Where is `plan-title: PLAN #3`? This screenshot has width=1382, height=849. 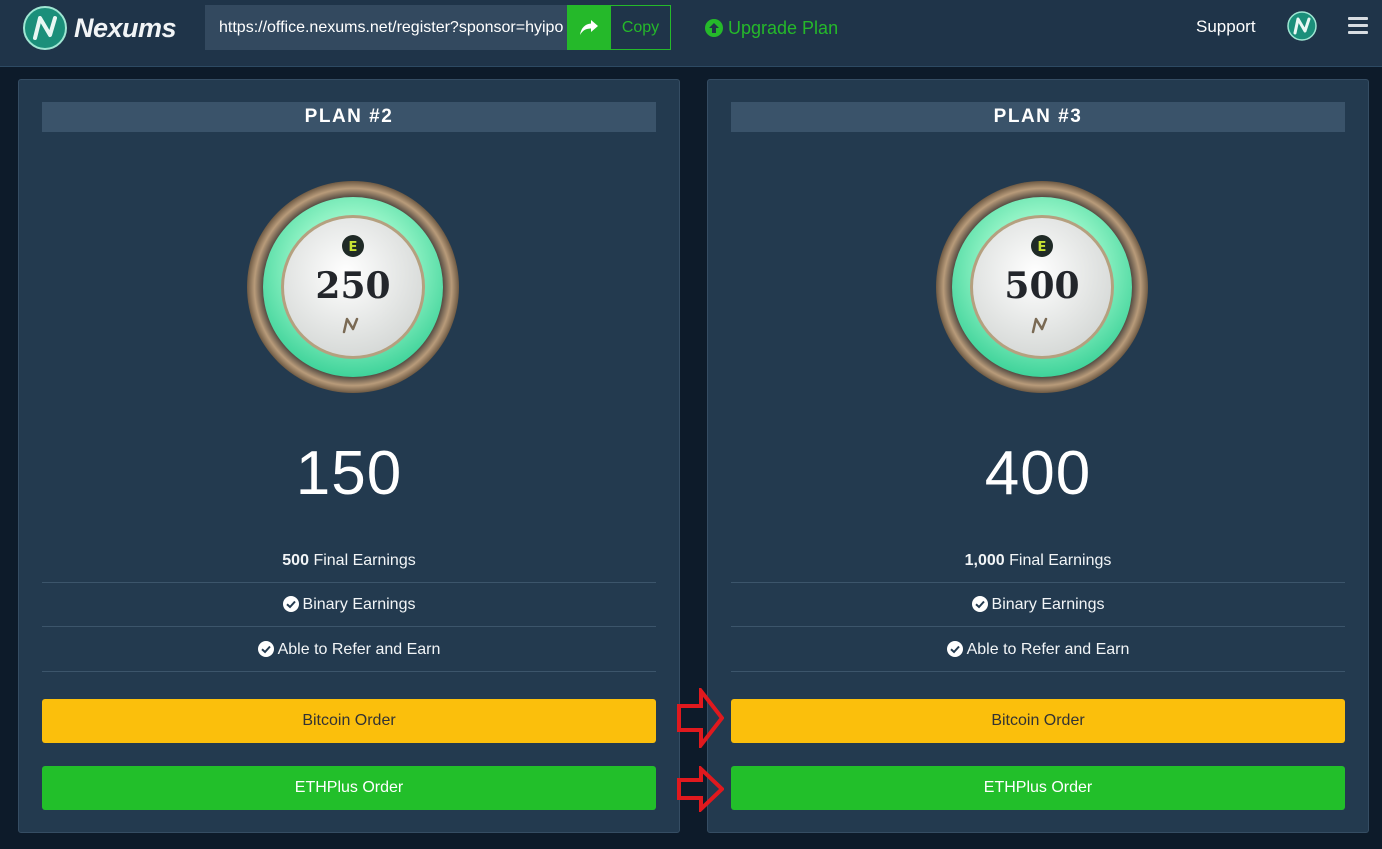 plan-title: PLAN #3 is located at coordinates (1038, 117).